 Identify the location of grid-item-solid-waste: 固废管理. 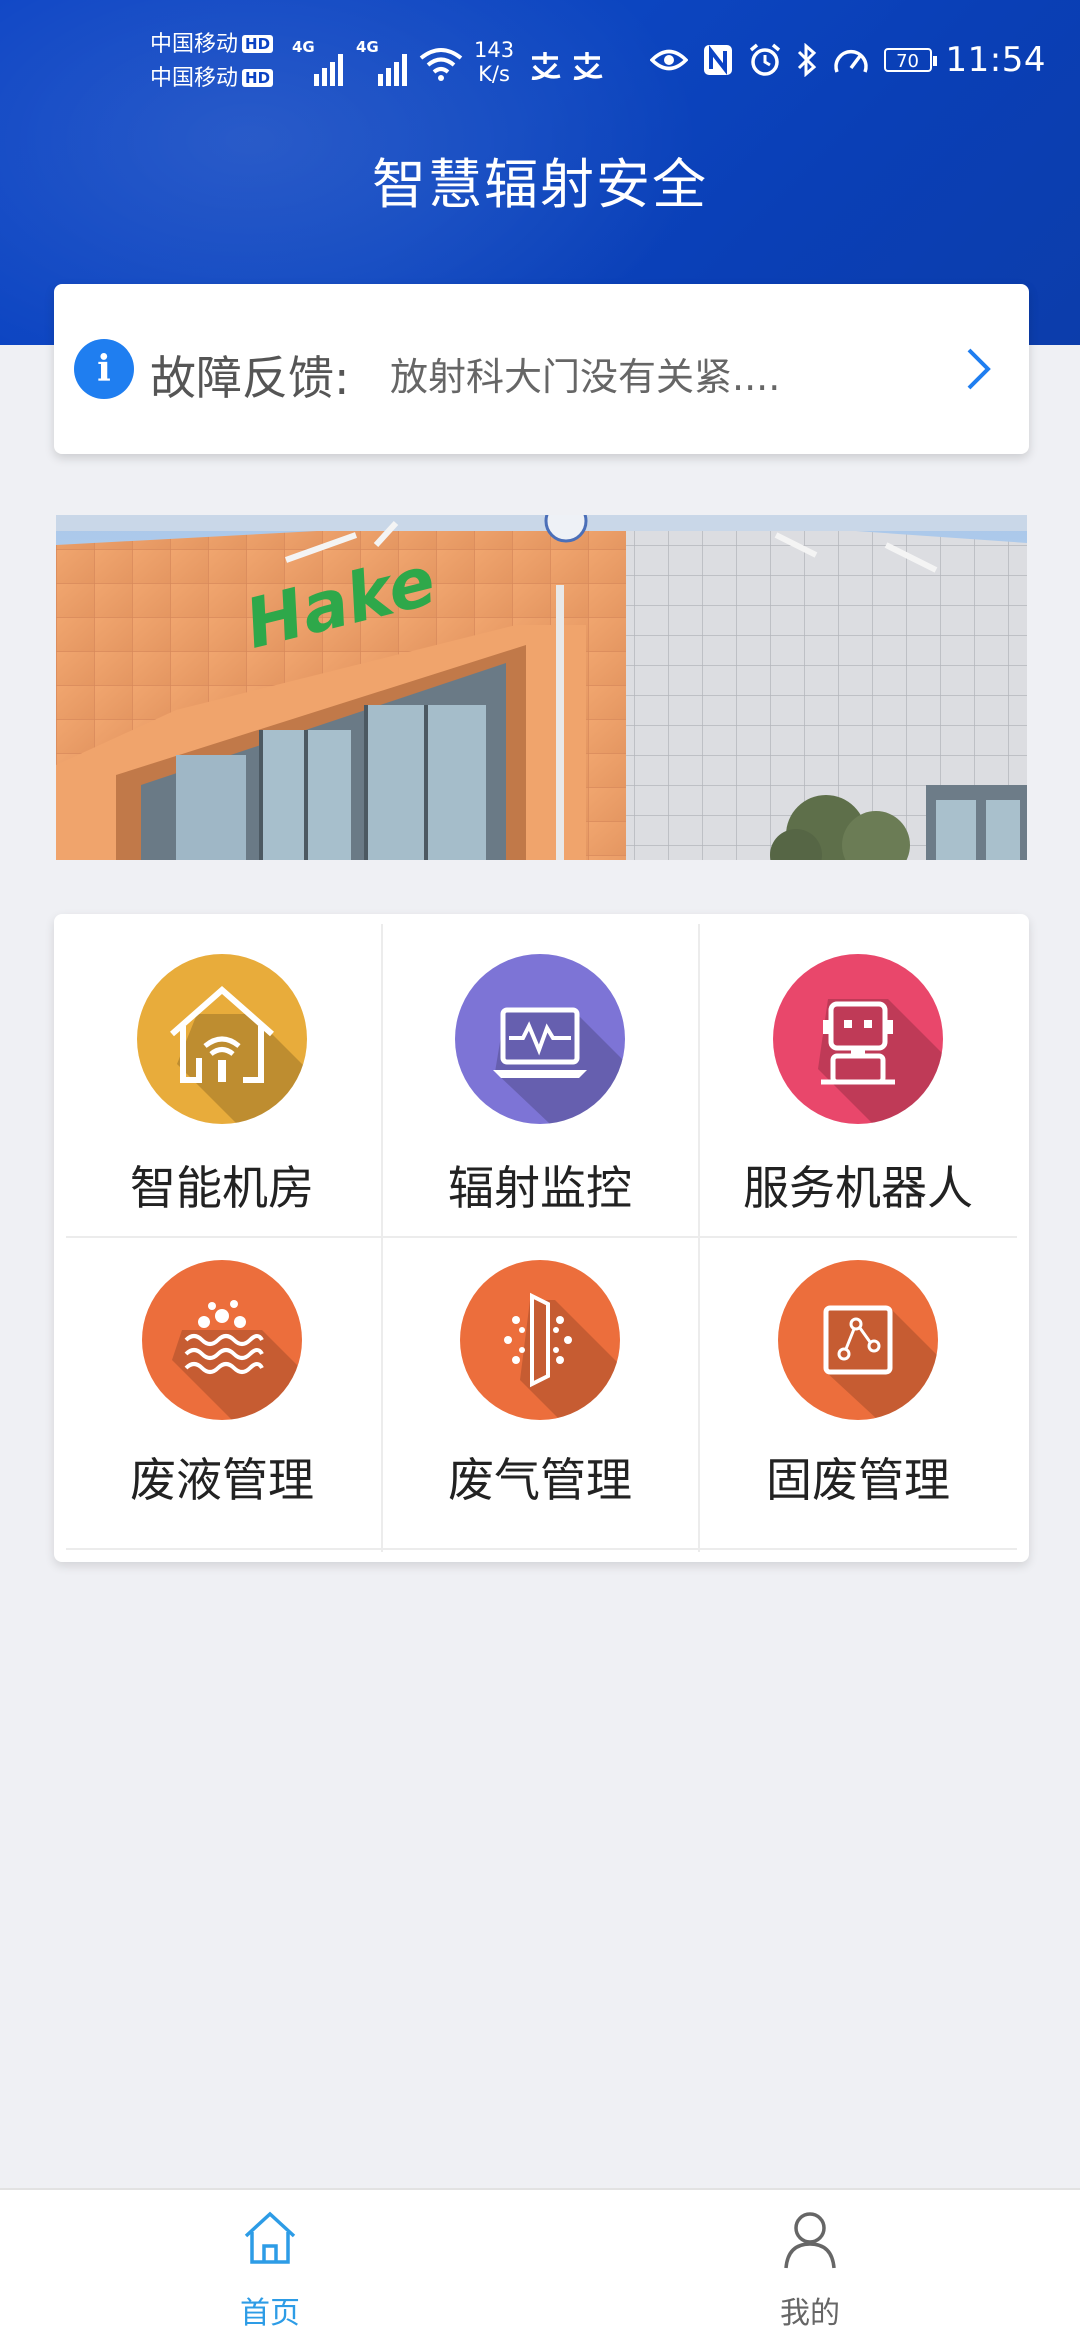
(858, 1394).